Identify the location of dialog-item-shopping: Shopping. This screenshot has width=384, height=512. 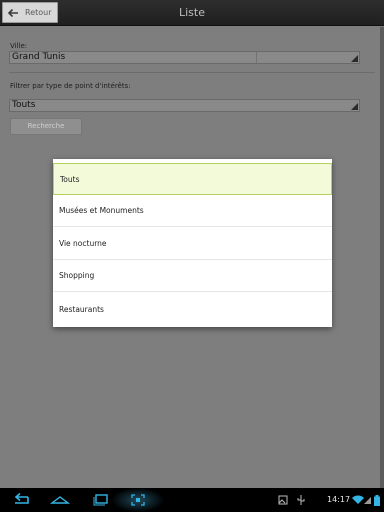
(192, 276).